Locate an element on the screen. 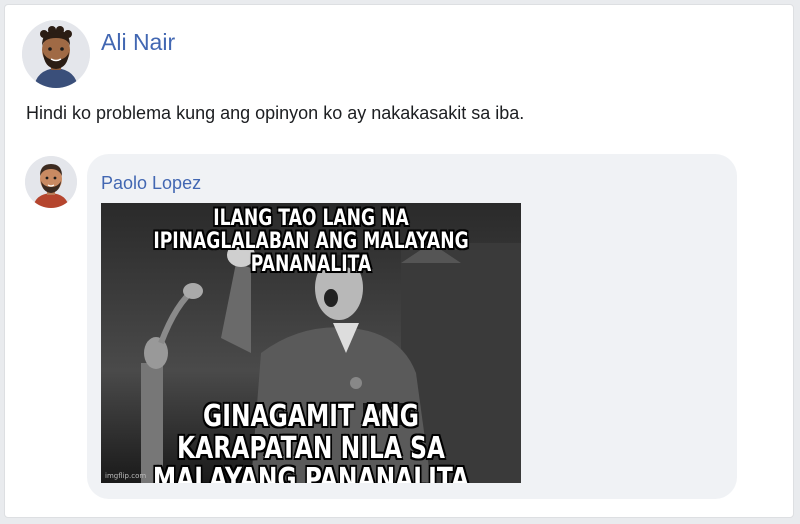 The height and width of the screenshot is (524, 800). post-author-avatar is located at coordinates (56, 54).